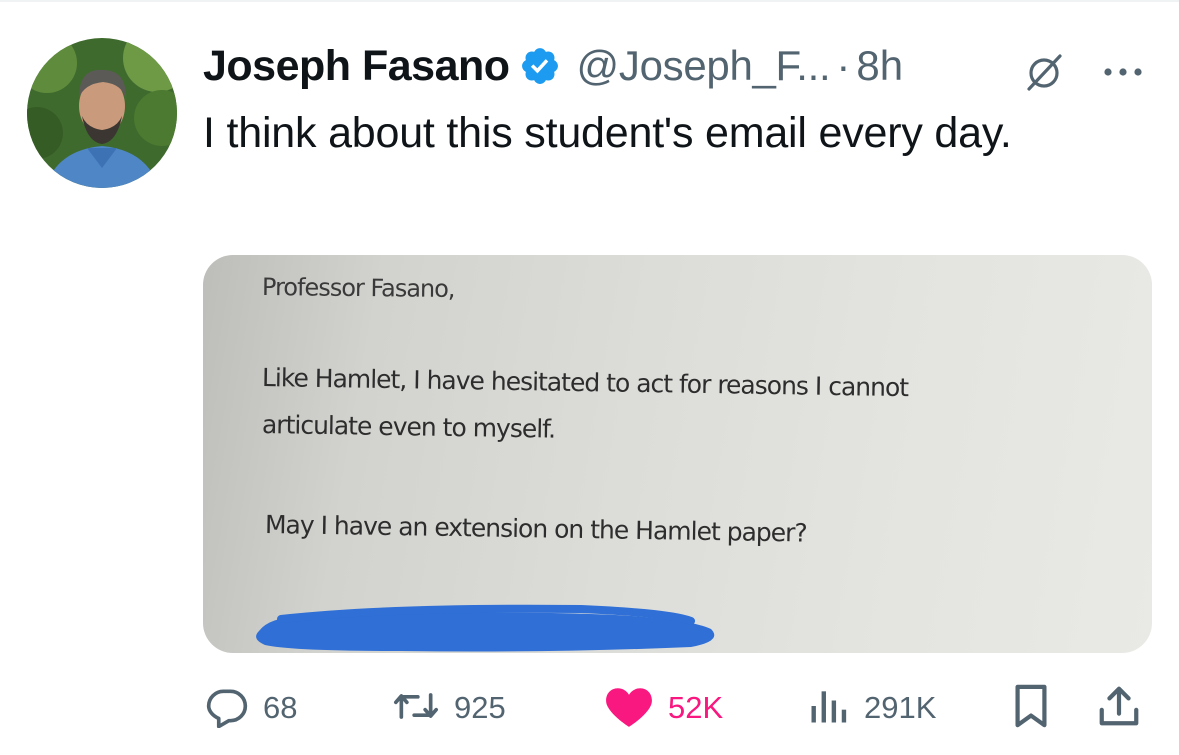  I want to click on display-name: Joseph Fasano, so click(356, 66).